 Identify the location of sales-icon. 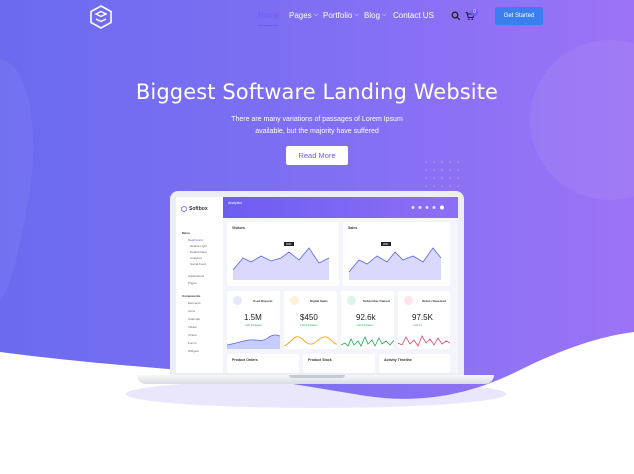
(294, 300).